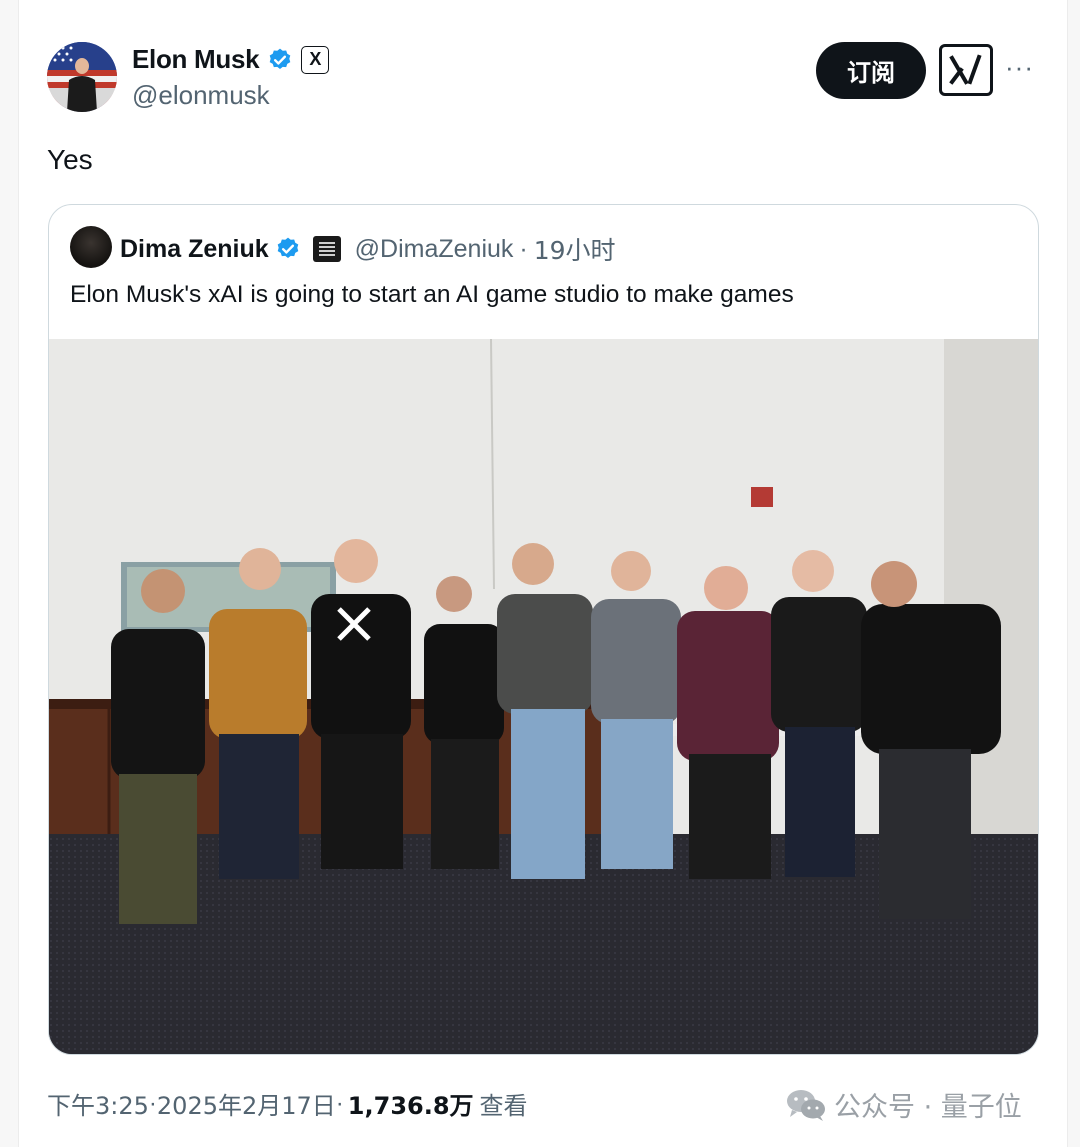 This screenshot has width=1080, height=1147. What do you see at coordinates (196, 59) in the screenshot?
I see `author-name: Elon Musk` at bounding box center [196, 59].